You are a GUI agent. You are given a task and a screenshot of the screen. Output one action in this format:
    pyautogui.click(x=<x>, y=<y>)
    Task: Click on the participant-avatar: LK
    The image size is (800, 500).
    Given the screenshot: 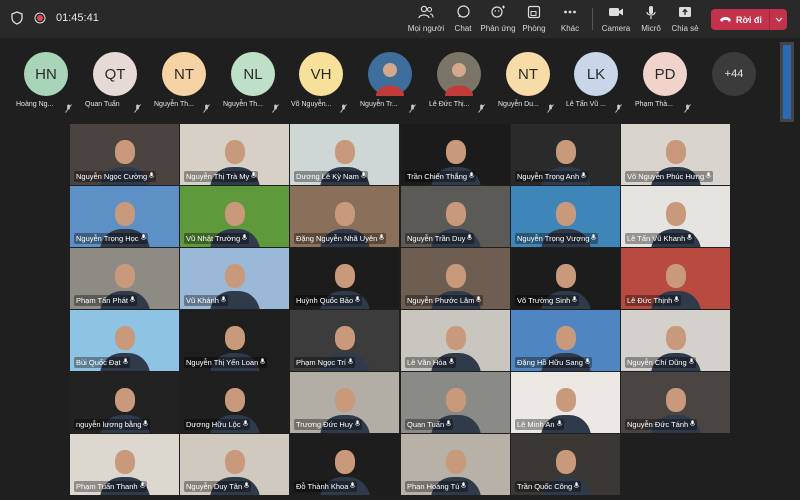 What is the action you would take?
    pyautogui.click(x=596, y=74)
    